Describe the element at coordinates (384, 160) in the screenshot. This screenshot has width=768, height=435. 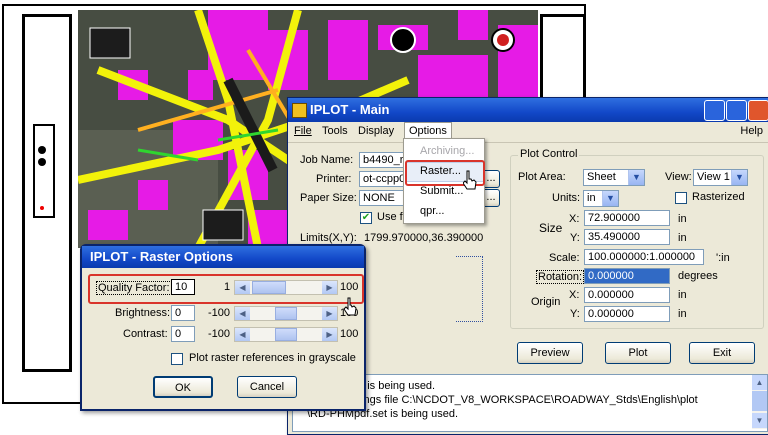
I see `job-name-field` at that location.